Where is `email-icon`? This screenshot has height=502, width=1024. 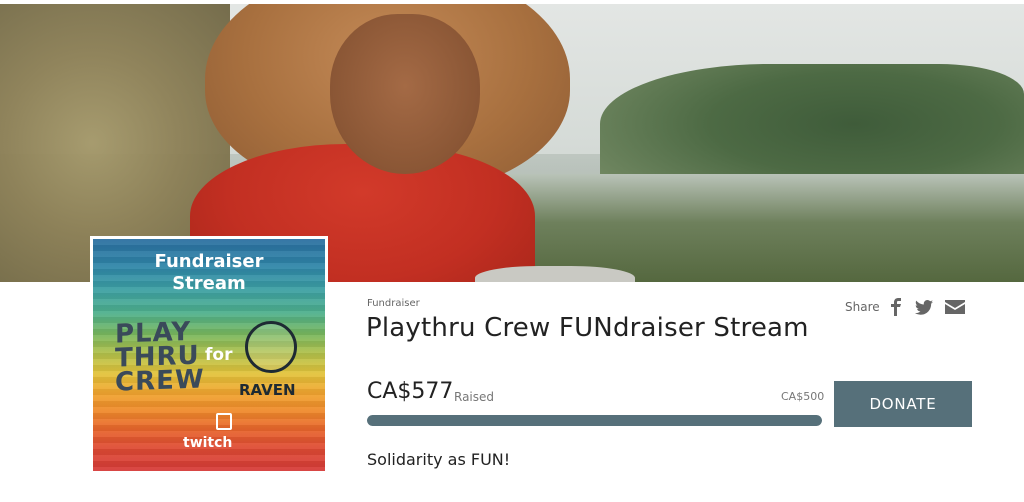
email-icon is located at coordinates (955, 307).